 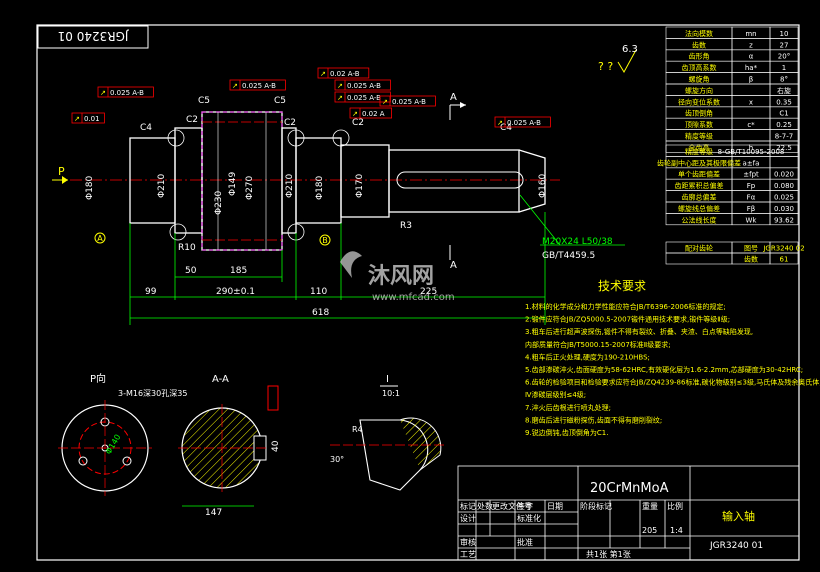 What do you see at coordinates (699, 151) in the screenshot?
I see `table-cell-text: 精度等级` at bounding box center [699, 151].